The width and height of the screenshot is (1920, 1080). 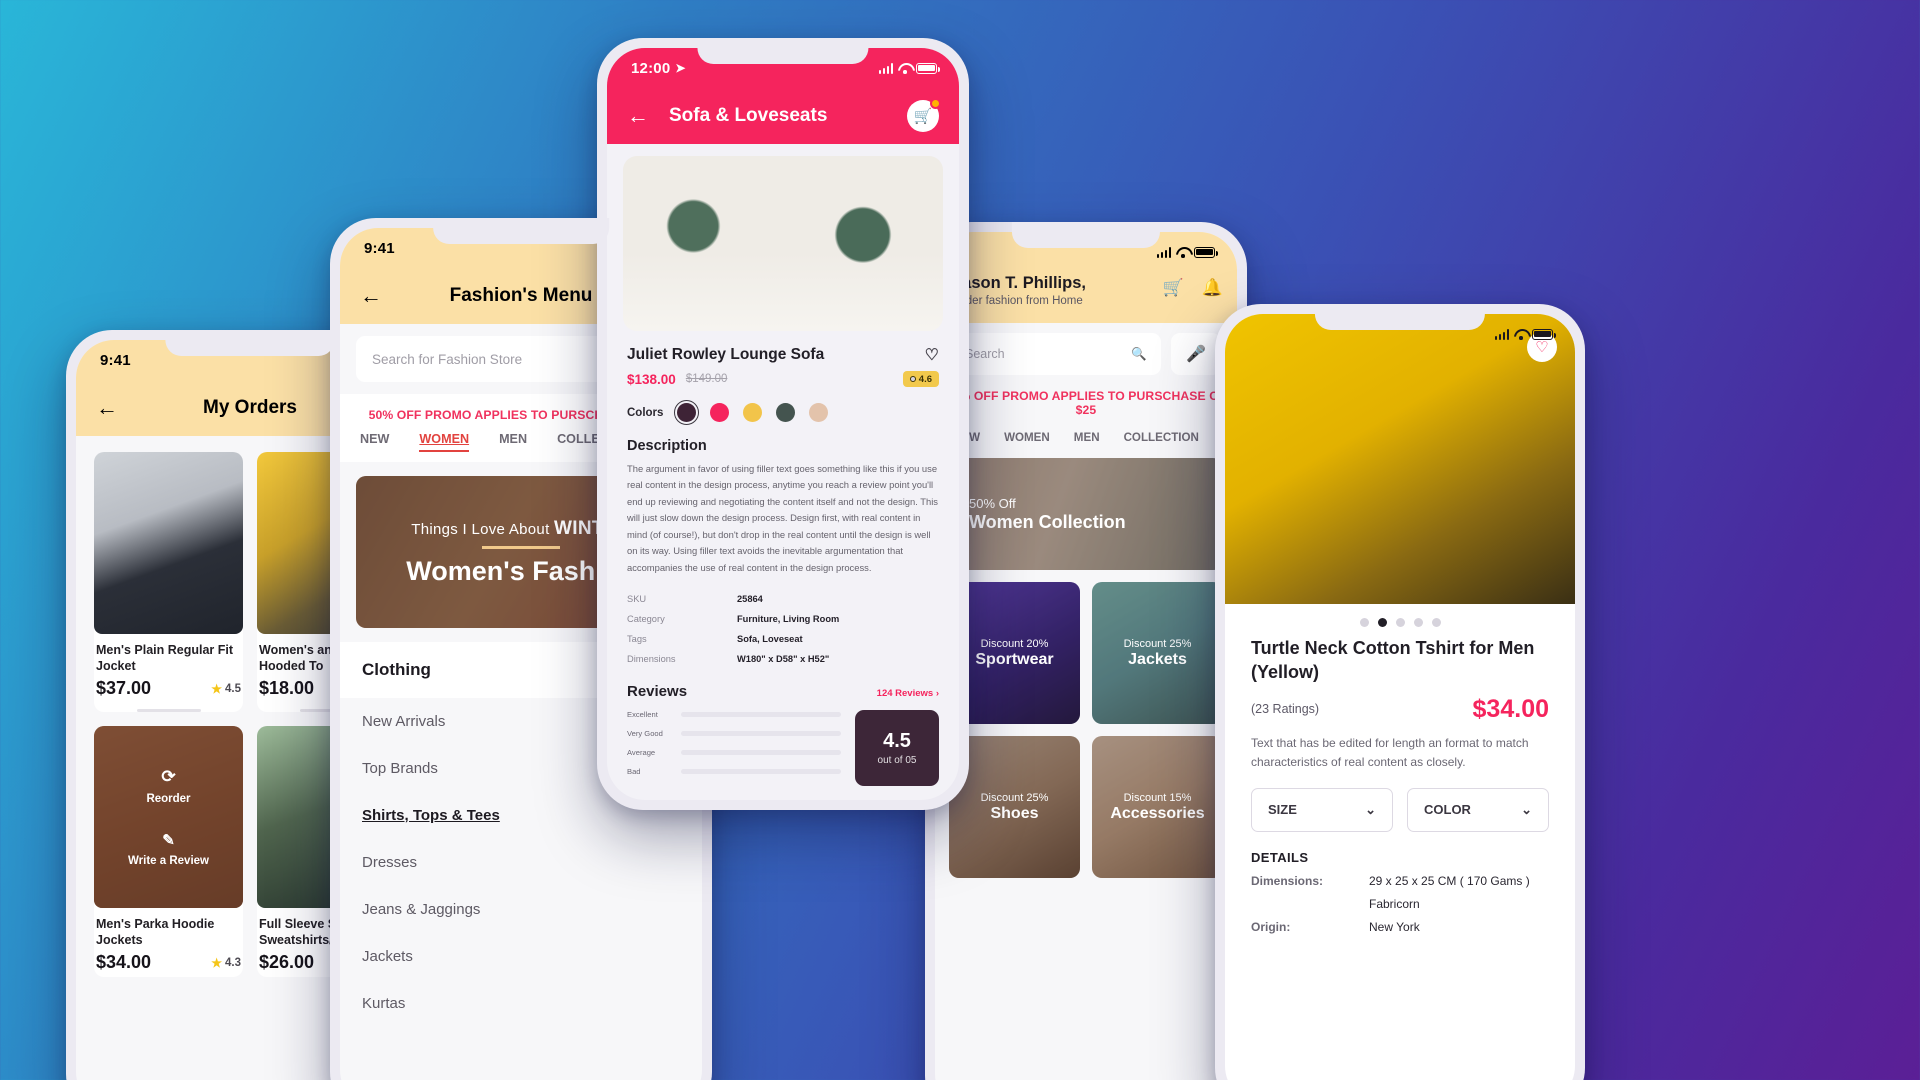 I want to click on reorder-button: ⟳ Reorder, so click(x=168, y=786).